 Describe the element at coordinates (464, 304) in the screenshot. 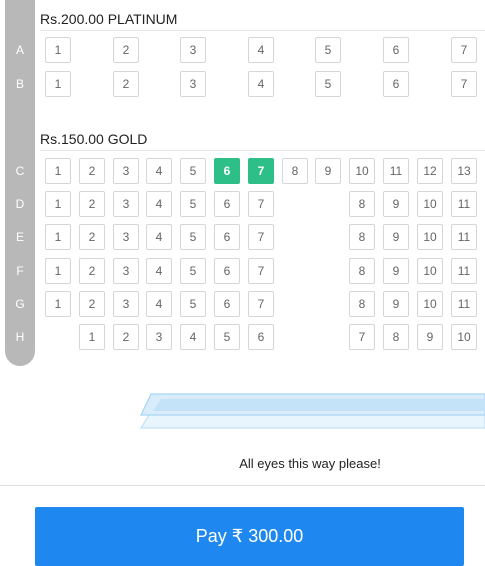

I see `seat-g-11: 11` at that location.